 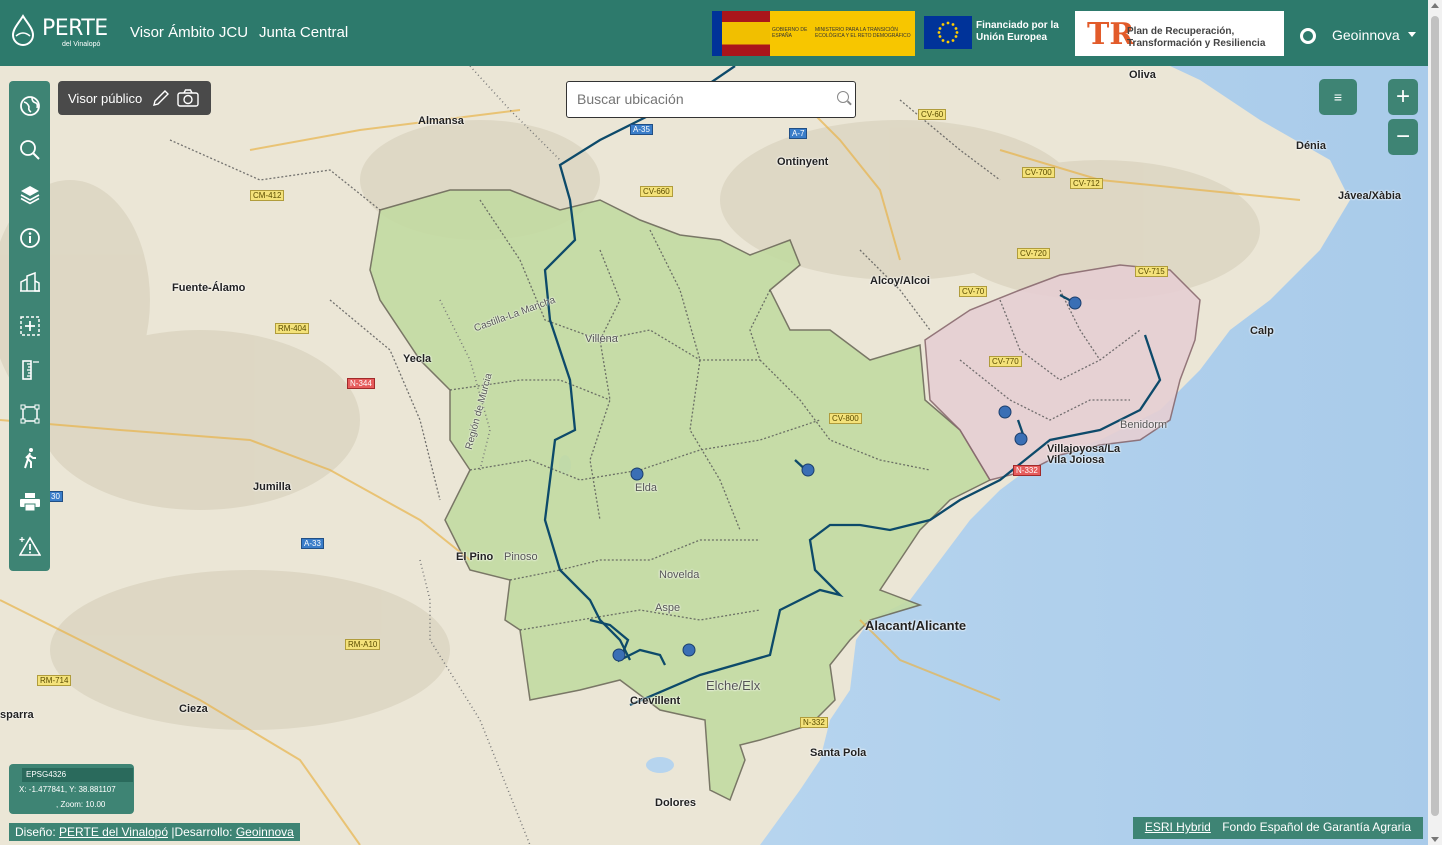 I want to click on place-label: Aspe, so click(x=668, y=608).